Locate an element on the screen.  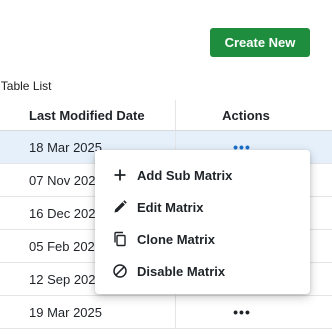
last-modified-cell: 12 Sep 2024 is located at coordinates (66, 279).